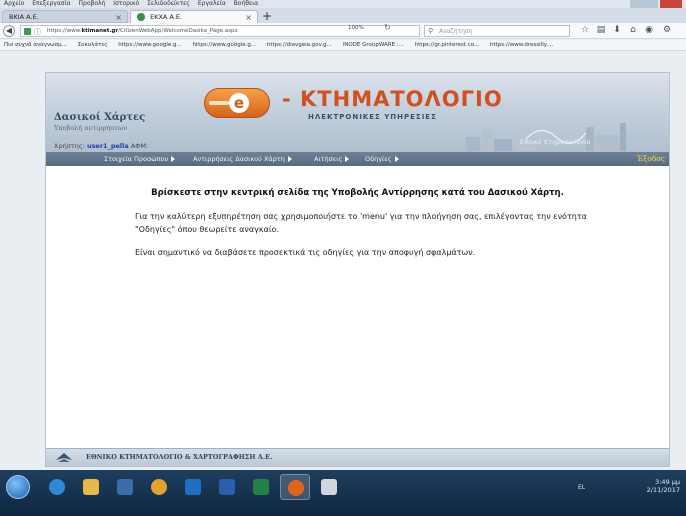 The image size is (686, 516). Describe the element at coordinates (239, 159) in the screenshot. I see `nav-label: Αντιρρήσεις Δασικού Χάρτη` at that location.